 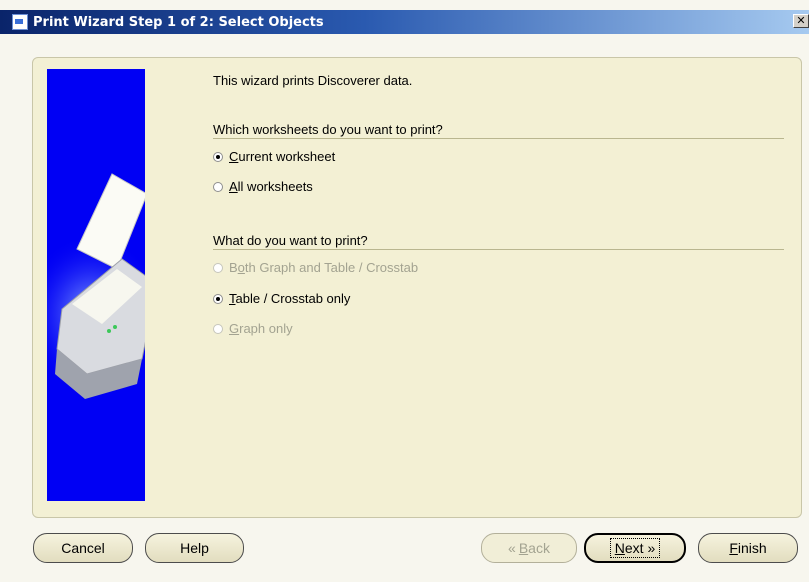 I want to click on next-label: Next », so click(x=635, y=548).